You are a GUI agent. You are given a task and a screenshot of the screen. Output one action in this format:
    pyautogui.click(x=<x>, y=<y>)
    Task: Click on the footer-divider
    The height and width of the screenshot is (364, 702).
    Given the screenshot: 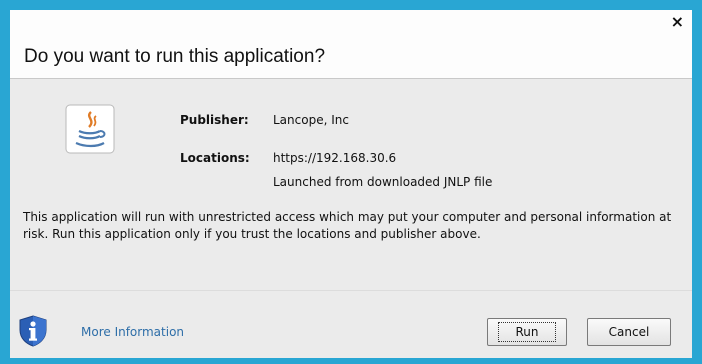 What is the action you would take?
    pyautogui.click(x=351, y=290)
    